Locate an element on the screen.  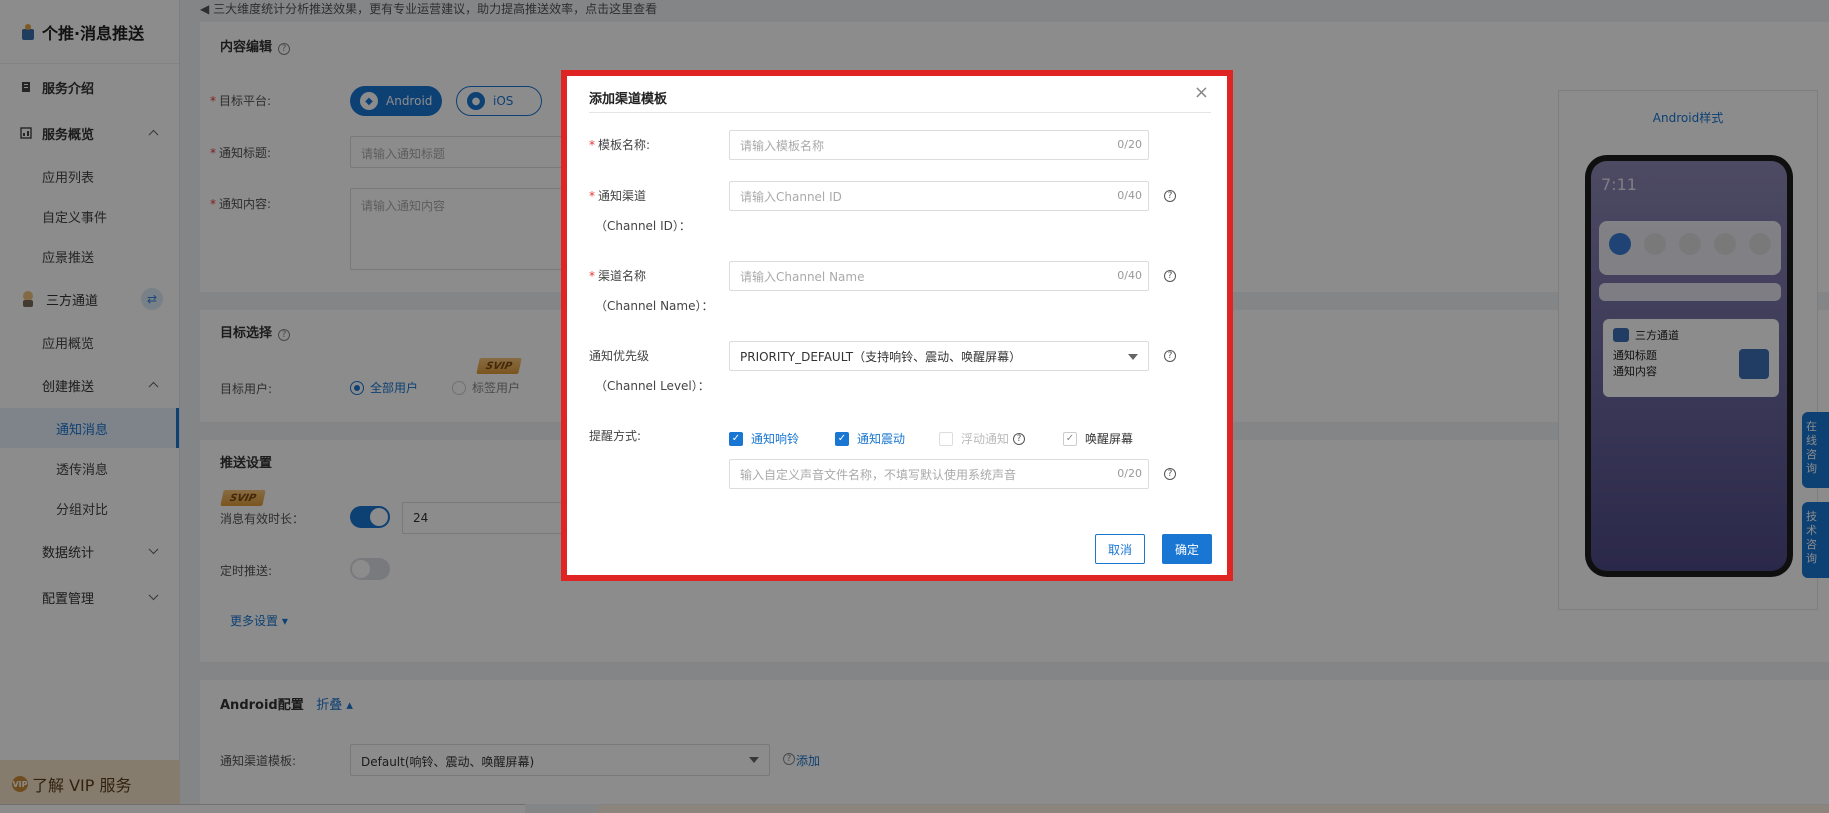
checkbox-box is located at coordinates (946, 438).